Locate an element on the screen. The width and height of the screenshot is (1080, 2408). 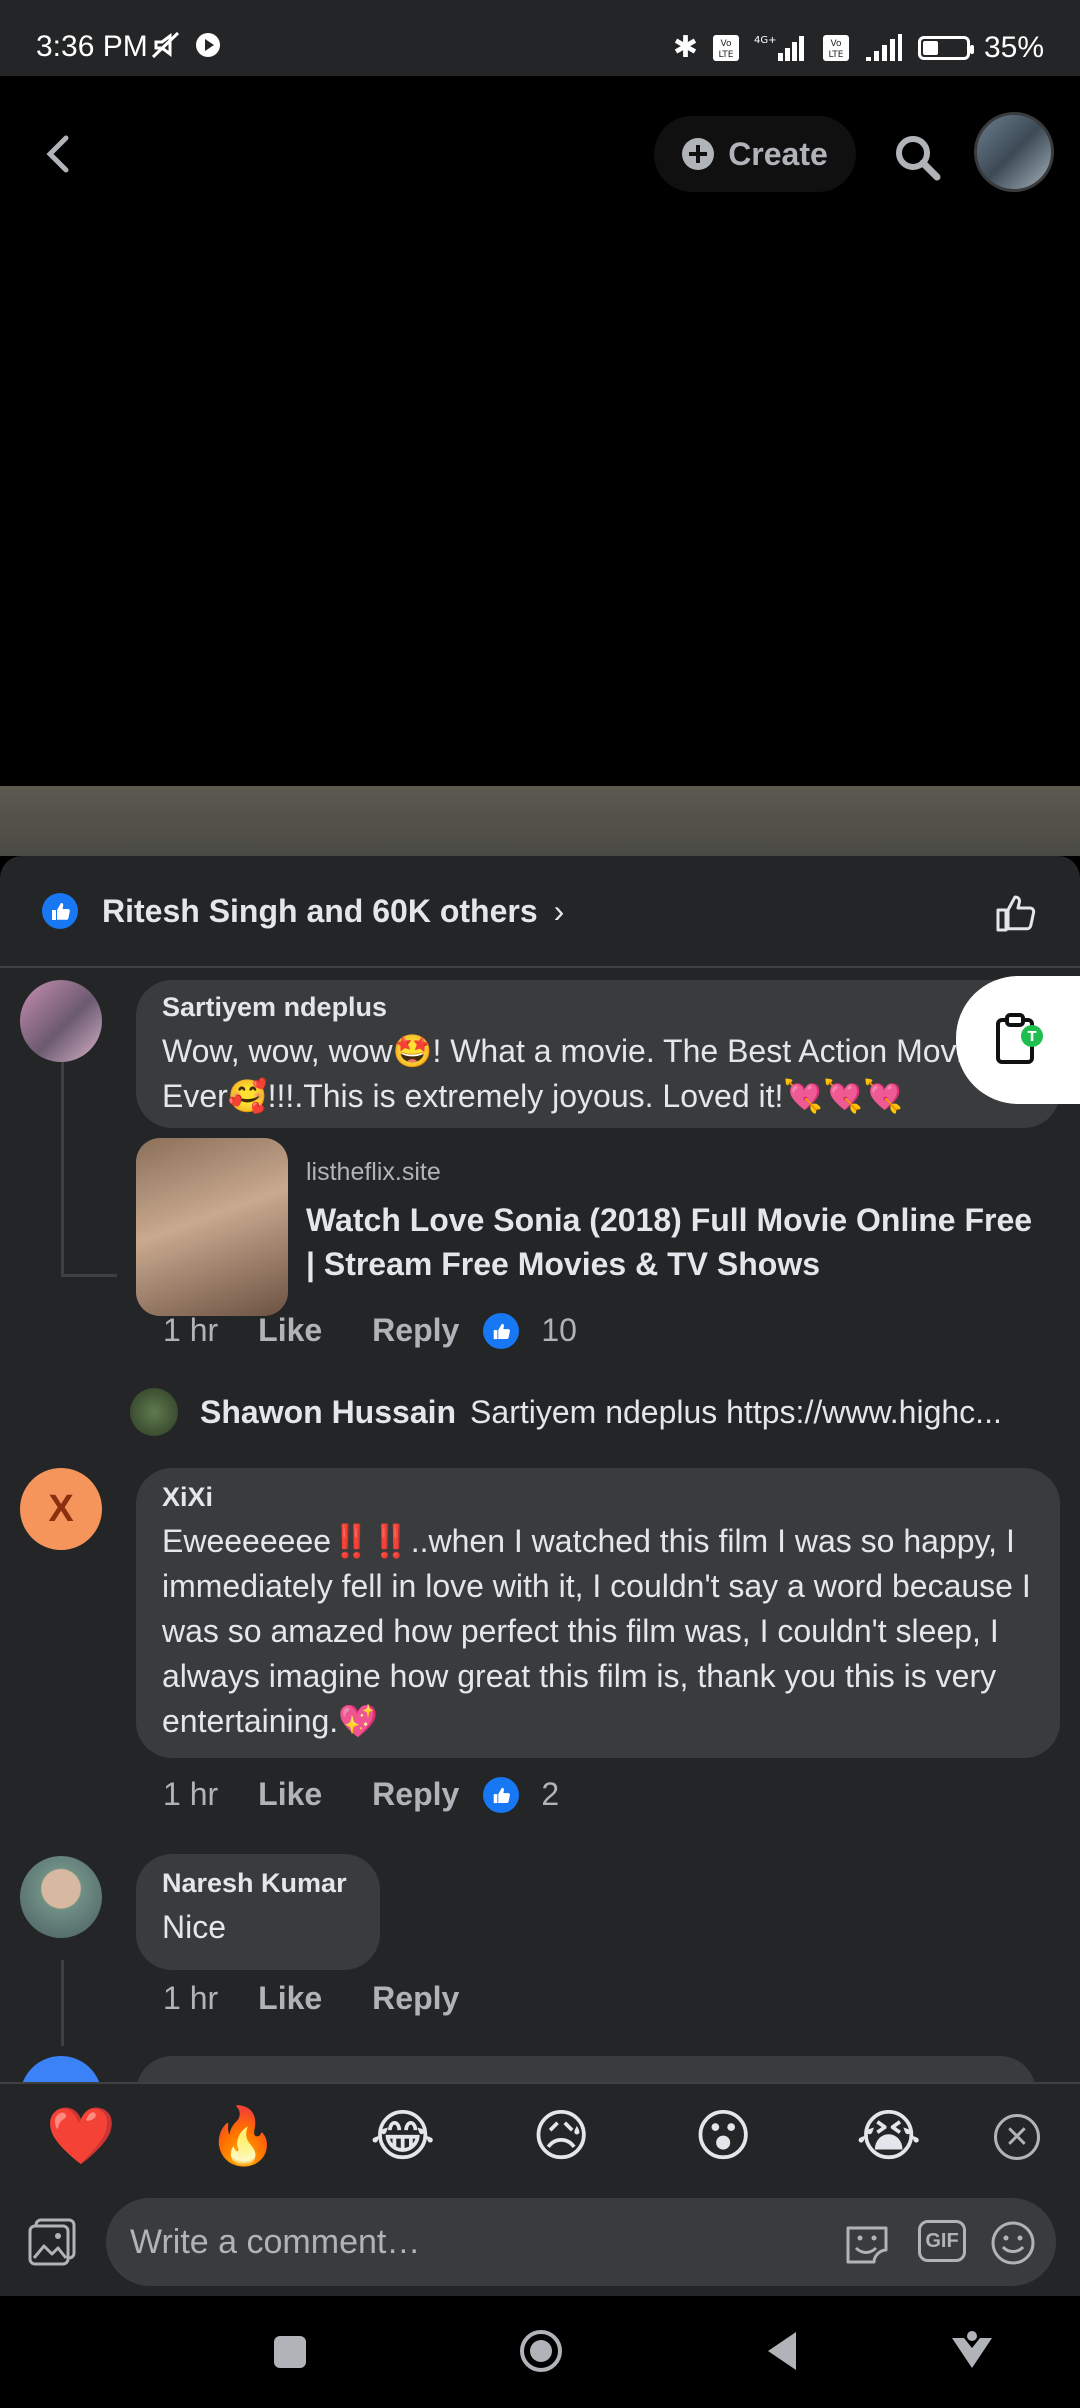
play-icon is located at coordinates (208, 45).